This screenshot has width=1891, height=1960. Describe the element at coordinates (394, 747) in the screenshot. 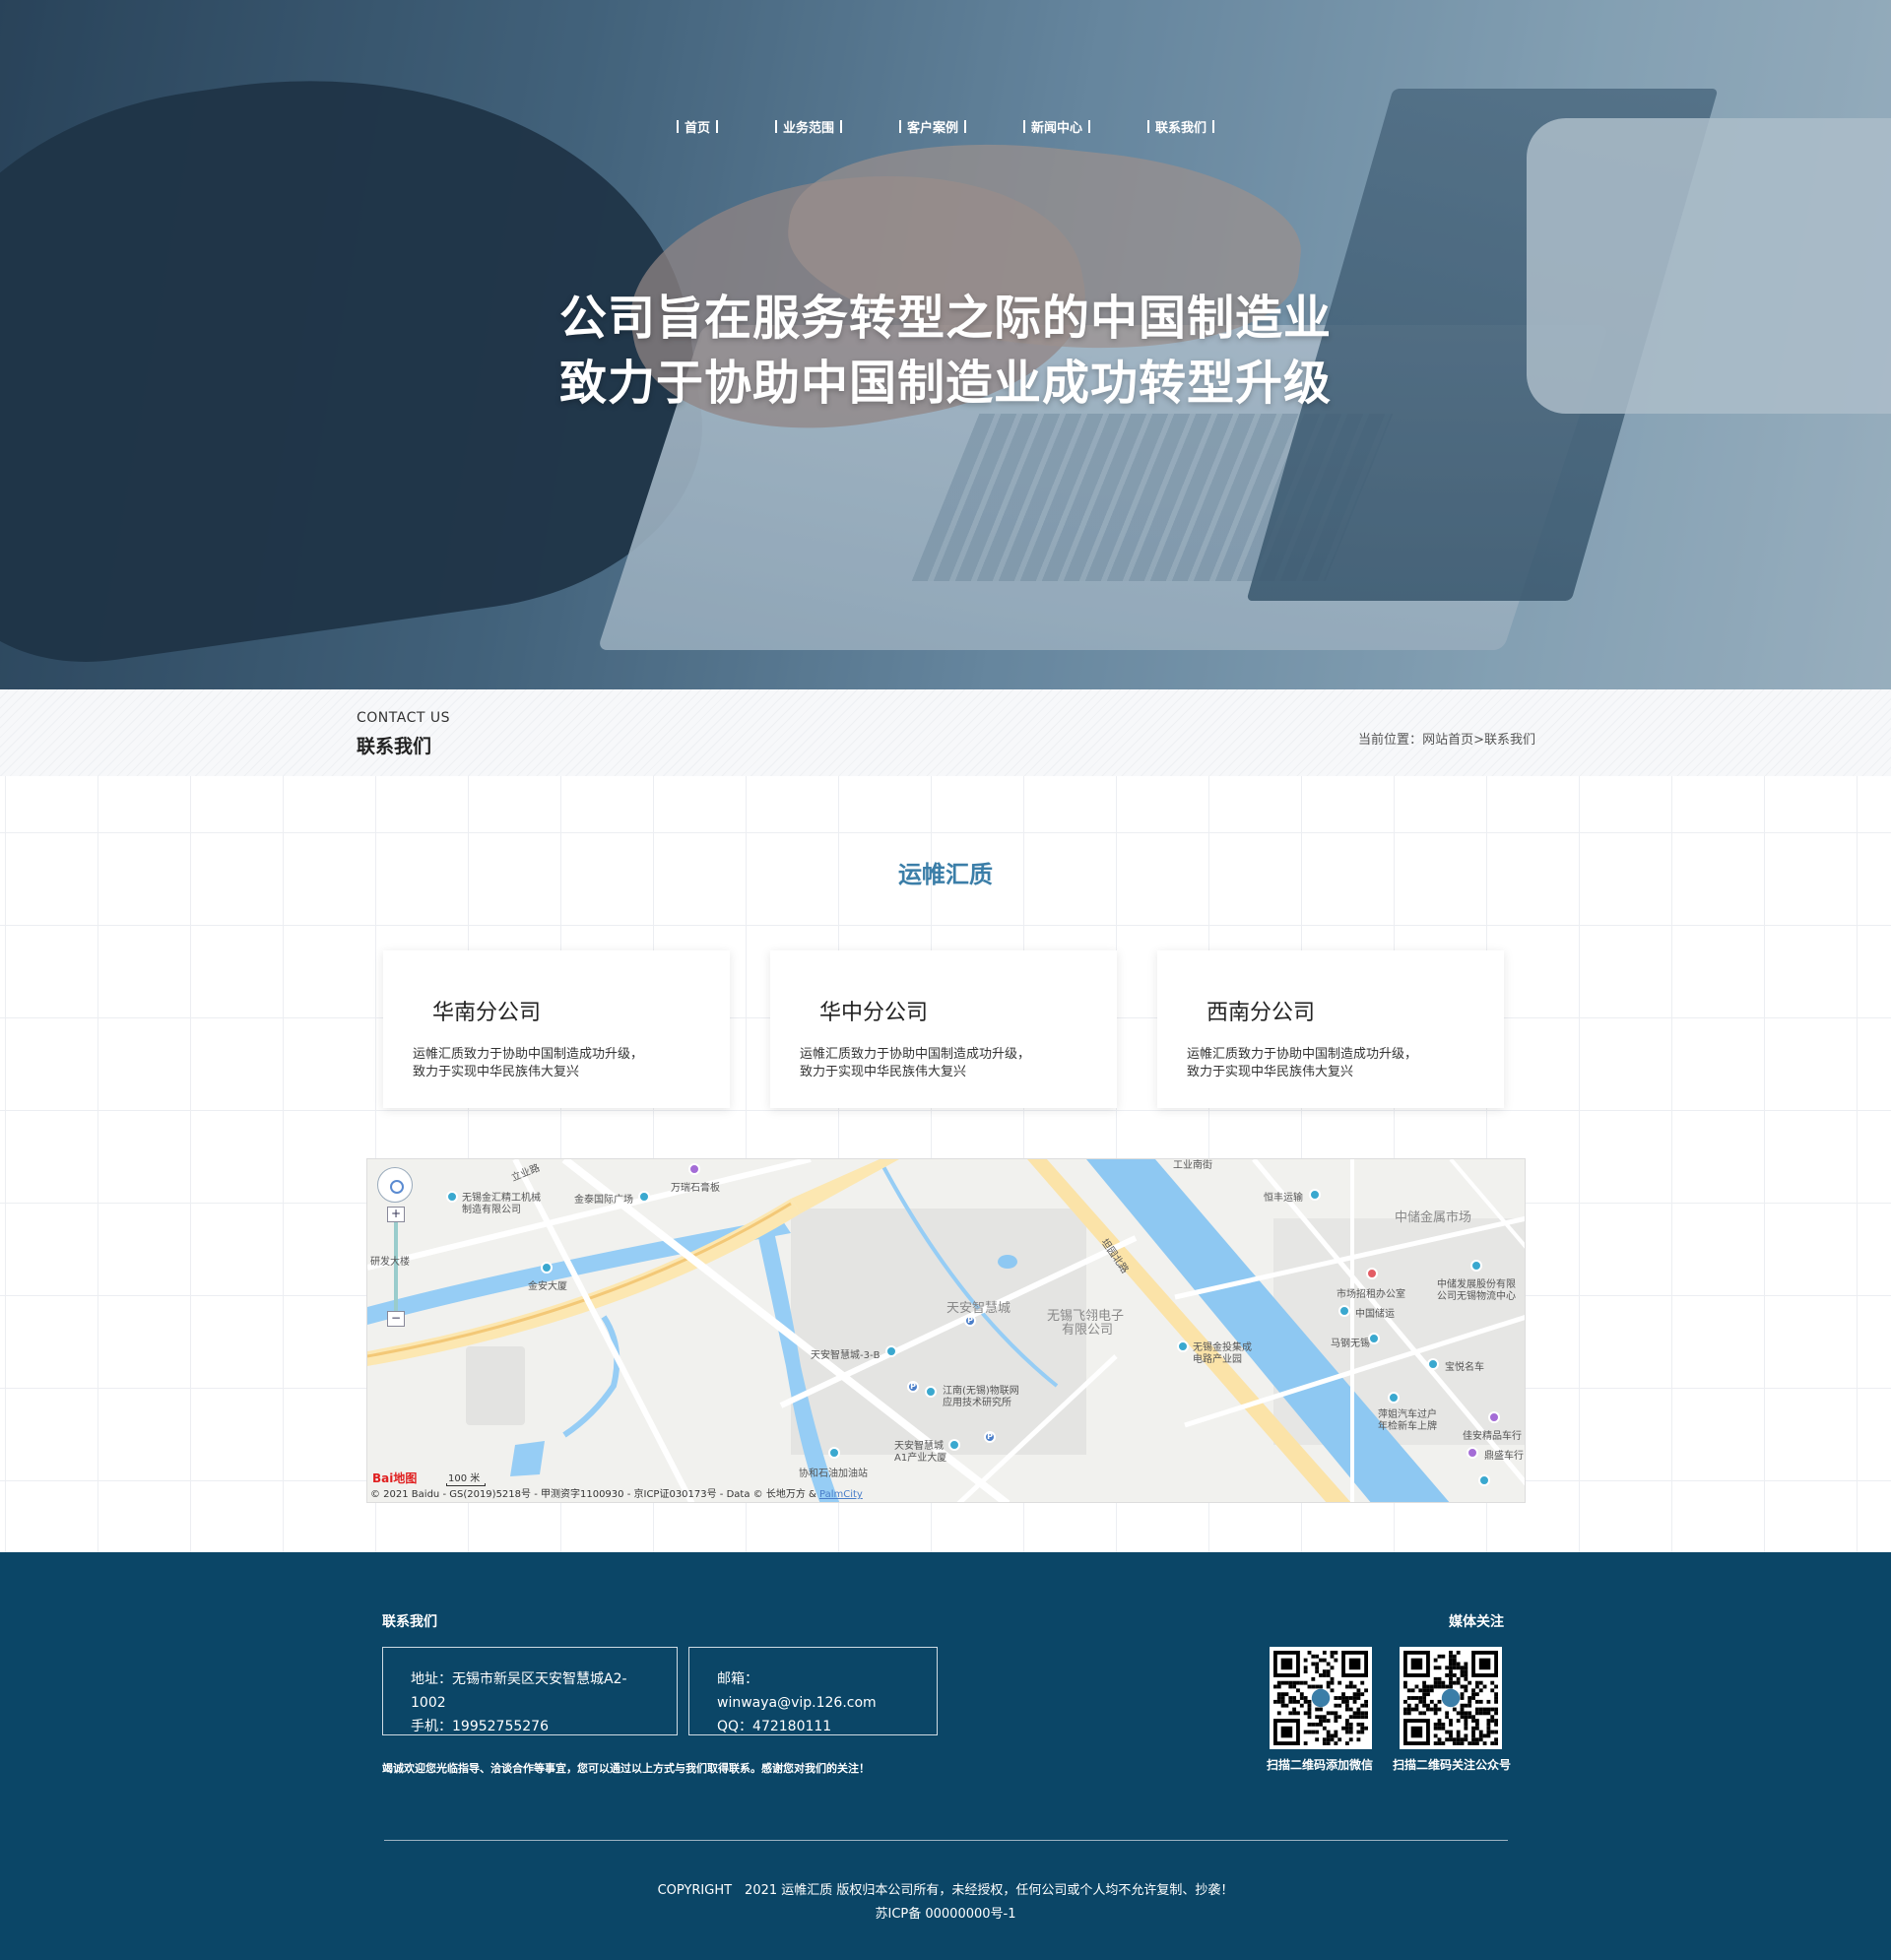

I see `page-title: 联系我们` at that location.